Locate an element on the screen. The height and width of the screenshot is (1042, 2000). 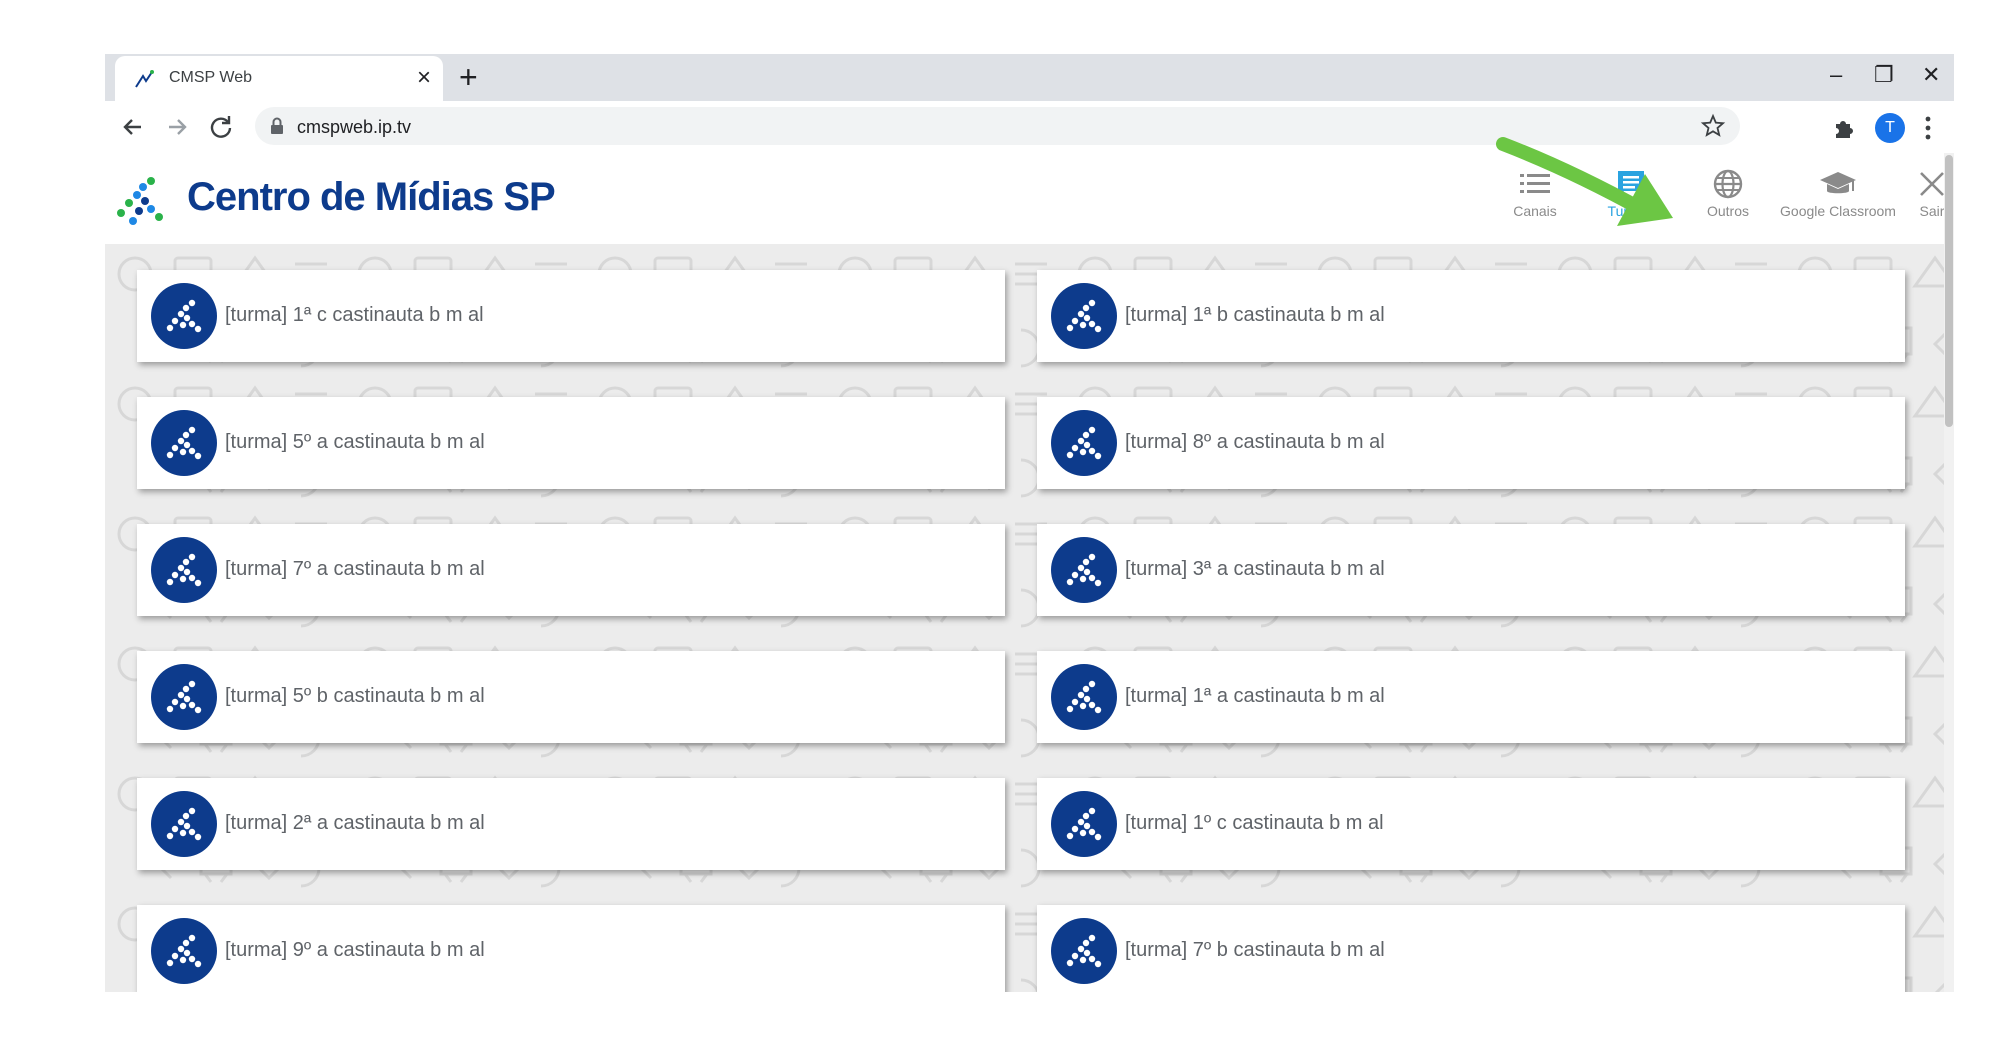
tab-title: CMSP Web is located at coordinates (210, 77).